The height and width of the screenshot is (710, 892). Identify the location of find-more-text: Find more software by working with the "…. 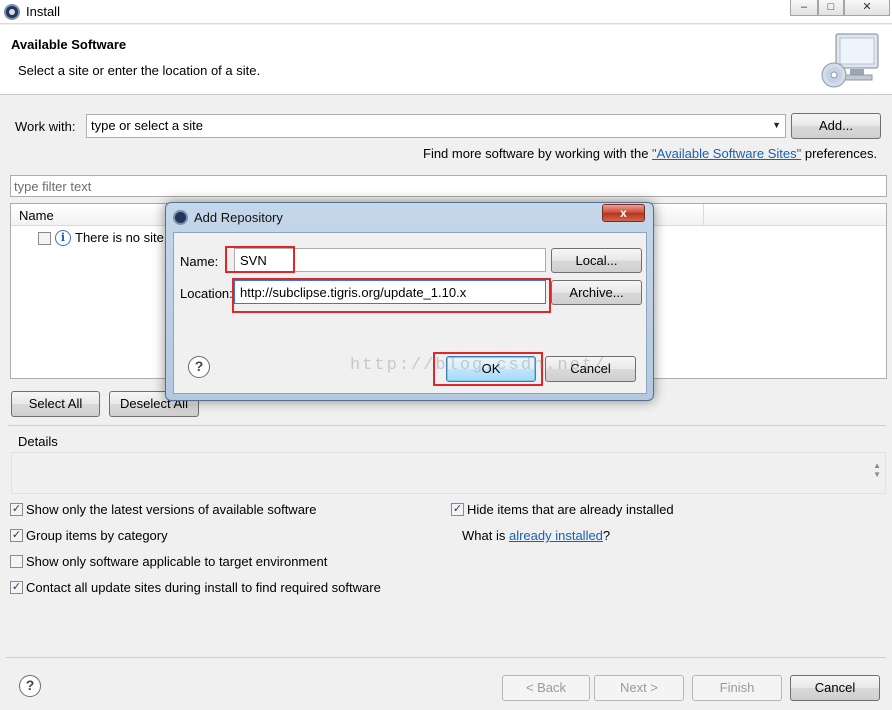
(650, 153).